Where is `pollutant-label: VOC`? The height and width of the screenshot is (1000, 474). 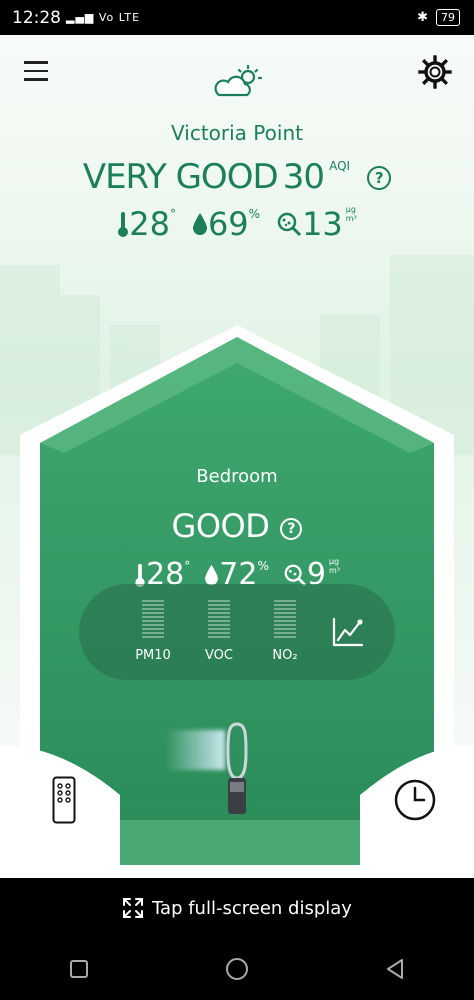
pollutant-label: VOC is located at coordinates (219, 655).